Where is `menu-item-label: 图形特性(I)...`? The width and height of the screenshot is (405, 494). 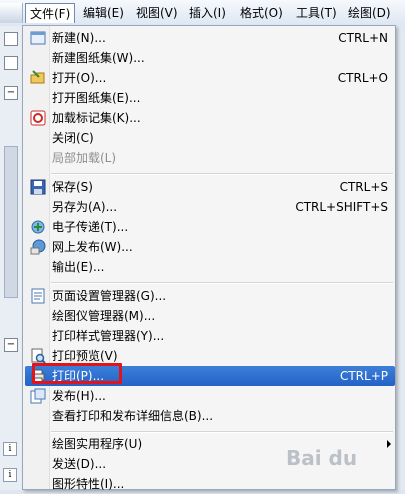
menu-item-label: 图形特性(I)... is located at coordinates (88, 484).